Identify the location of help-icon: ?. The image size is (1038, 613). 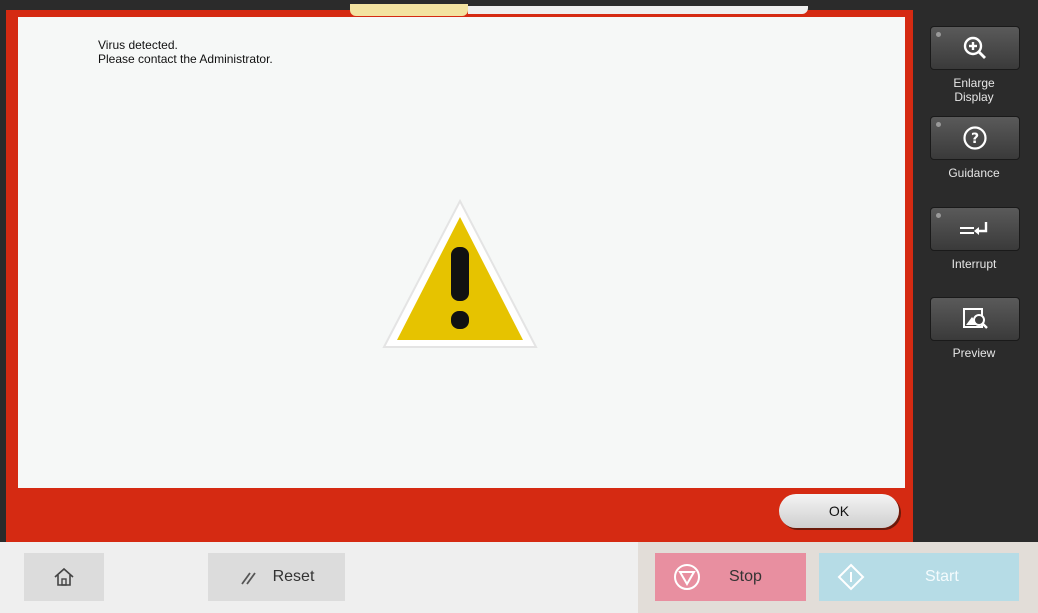
(975, 138).